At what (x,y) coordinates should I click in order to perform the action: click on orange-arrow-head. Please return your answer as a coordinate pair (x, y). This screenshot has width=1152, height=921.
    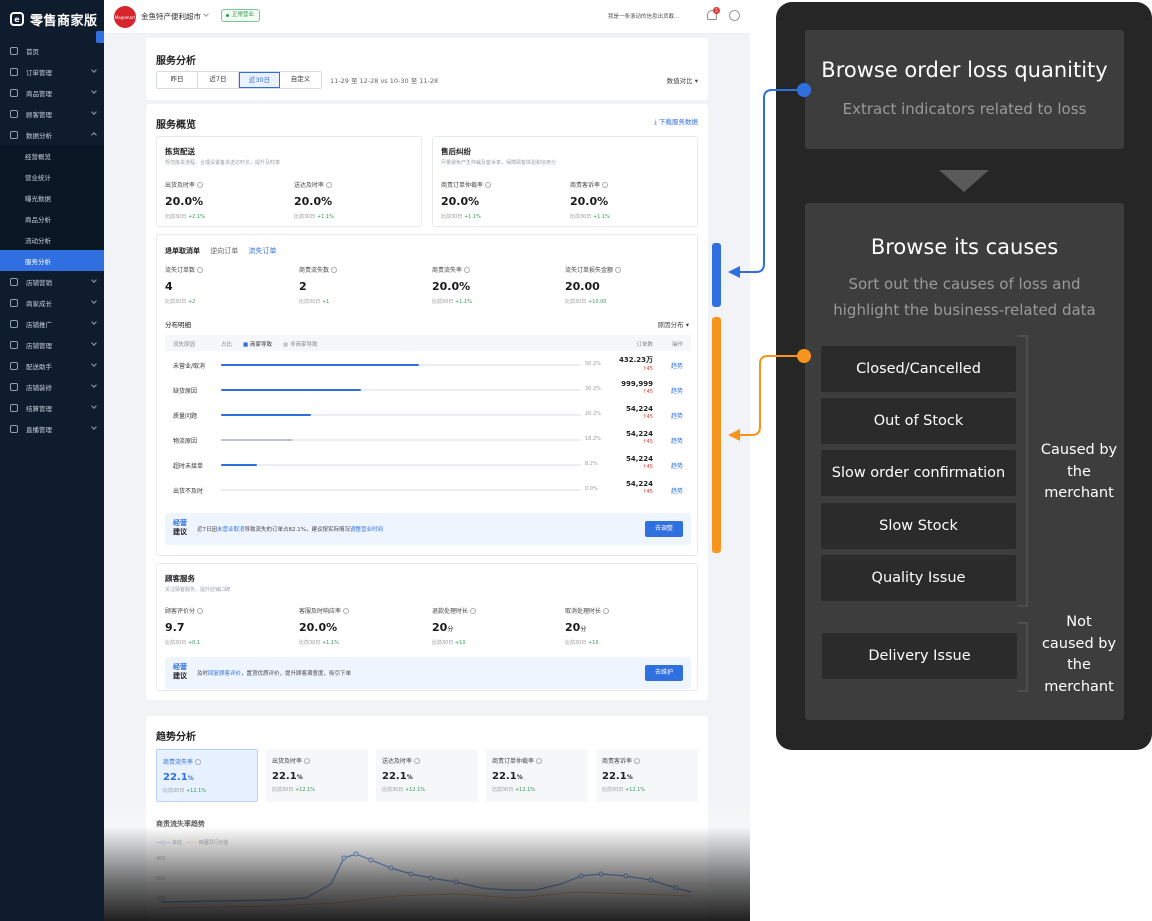
    Looking at the image, I should click on (734, 435).